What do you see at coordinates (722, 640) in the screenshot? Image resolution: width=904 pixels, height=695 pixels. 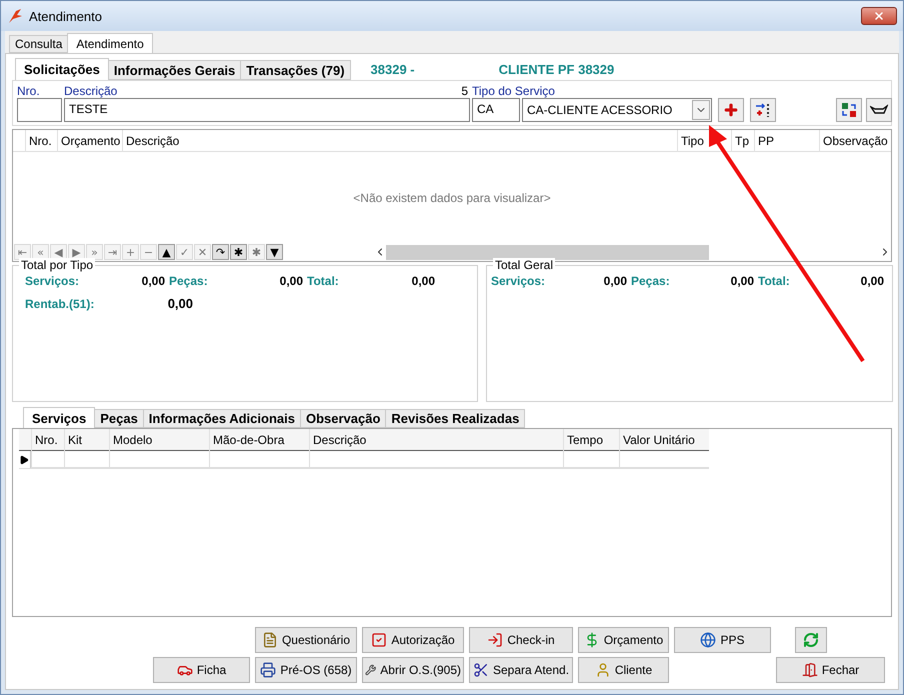 I see `action-button: PPS` at bounding box center [722, 640].